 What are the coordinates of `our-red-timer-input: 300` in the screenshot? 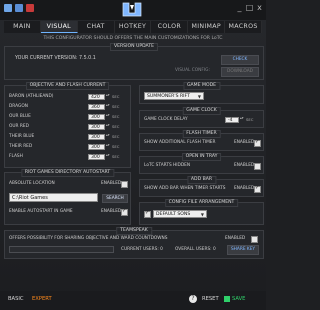 It's located at (96, 127).